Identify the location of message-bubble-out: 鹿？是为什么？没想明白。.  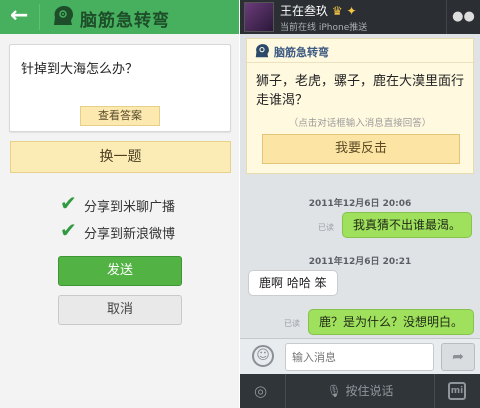
(391, 322).